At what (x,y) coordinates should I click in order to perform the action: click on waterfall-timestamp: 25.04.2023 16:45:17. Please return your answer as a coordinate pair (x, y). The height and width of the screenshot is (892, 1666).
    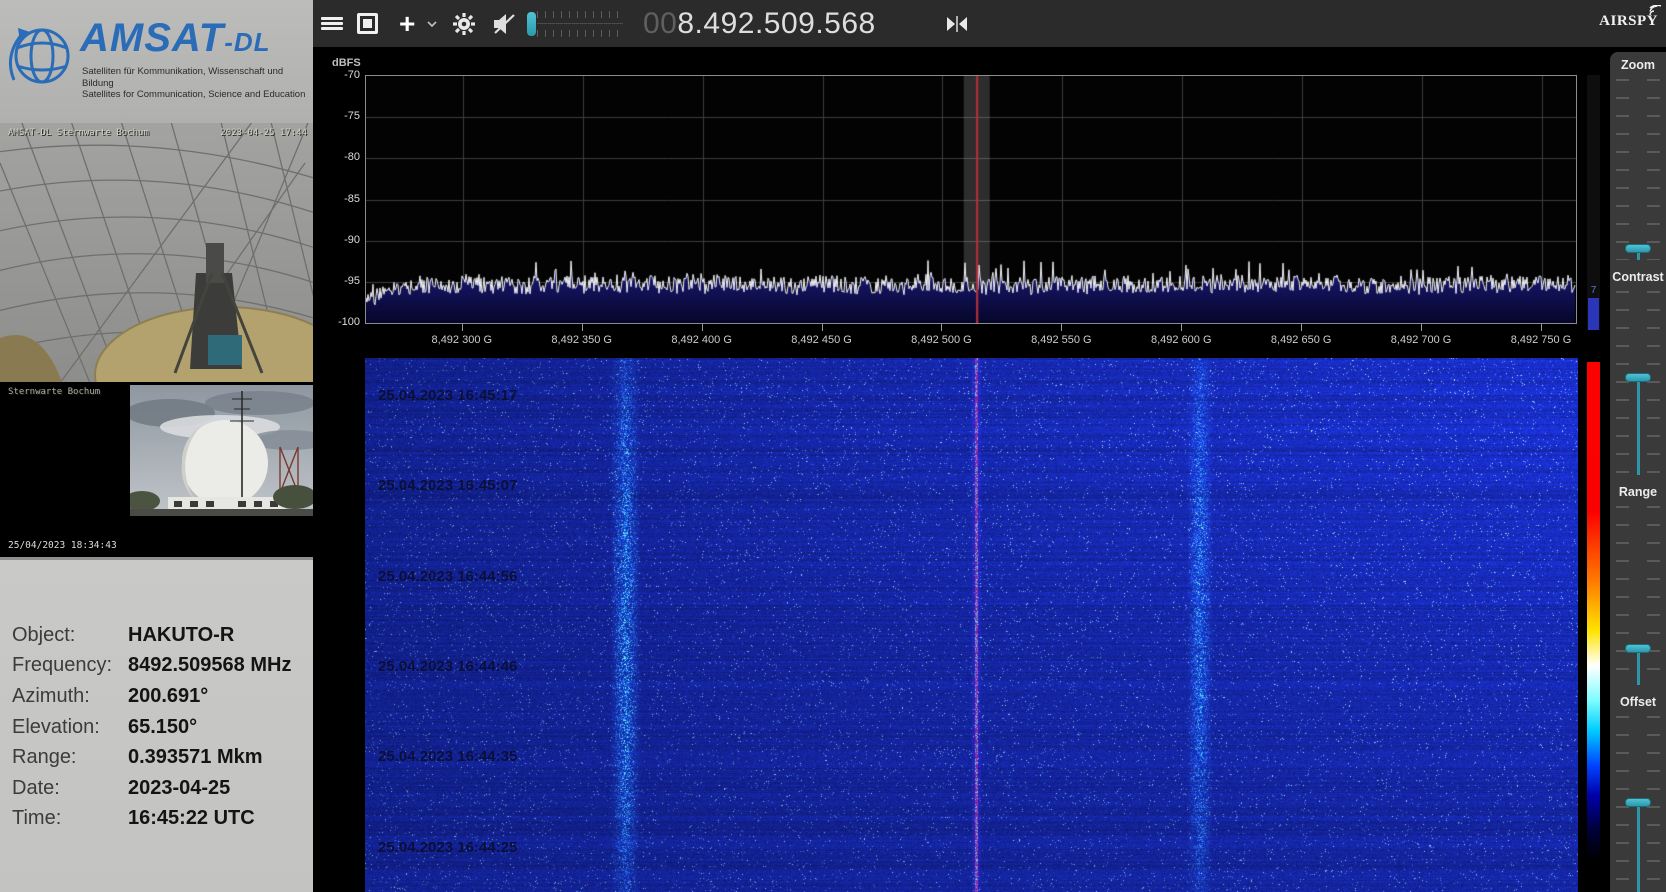
    Looking at the image, I should click on (448, 395).